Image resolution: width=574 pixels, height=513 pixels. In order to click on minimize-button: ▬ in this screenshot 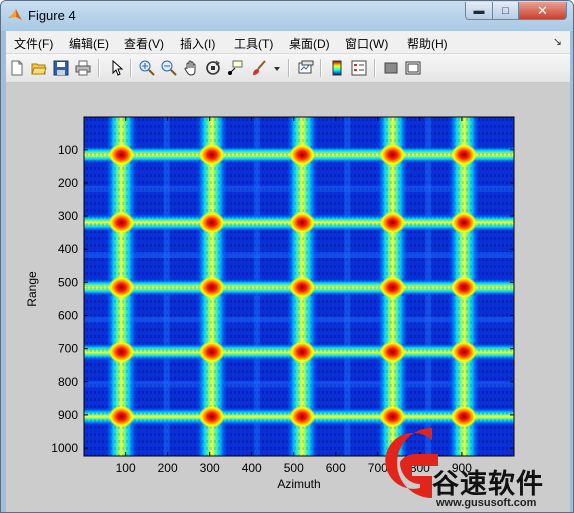, I will do `click(479, 11)`.